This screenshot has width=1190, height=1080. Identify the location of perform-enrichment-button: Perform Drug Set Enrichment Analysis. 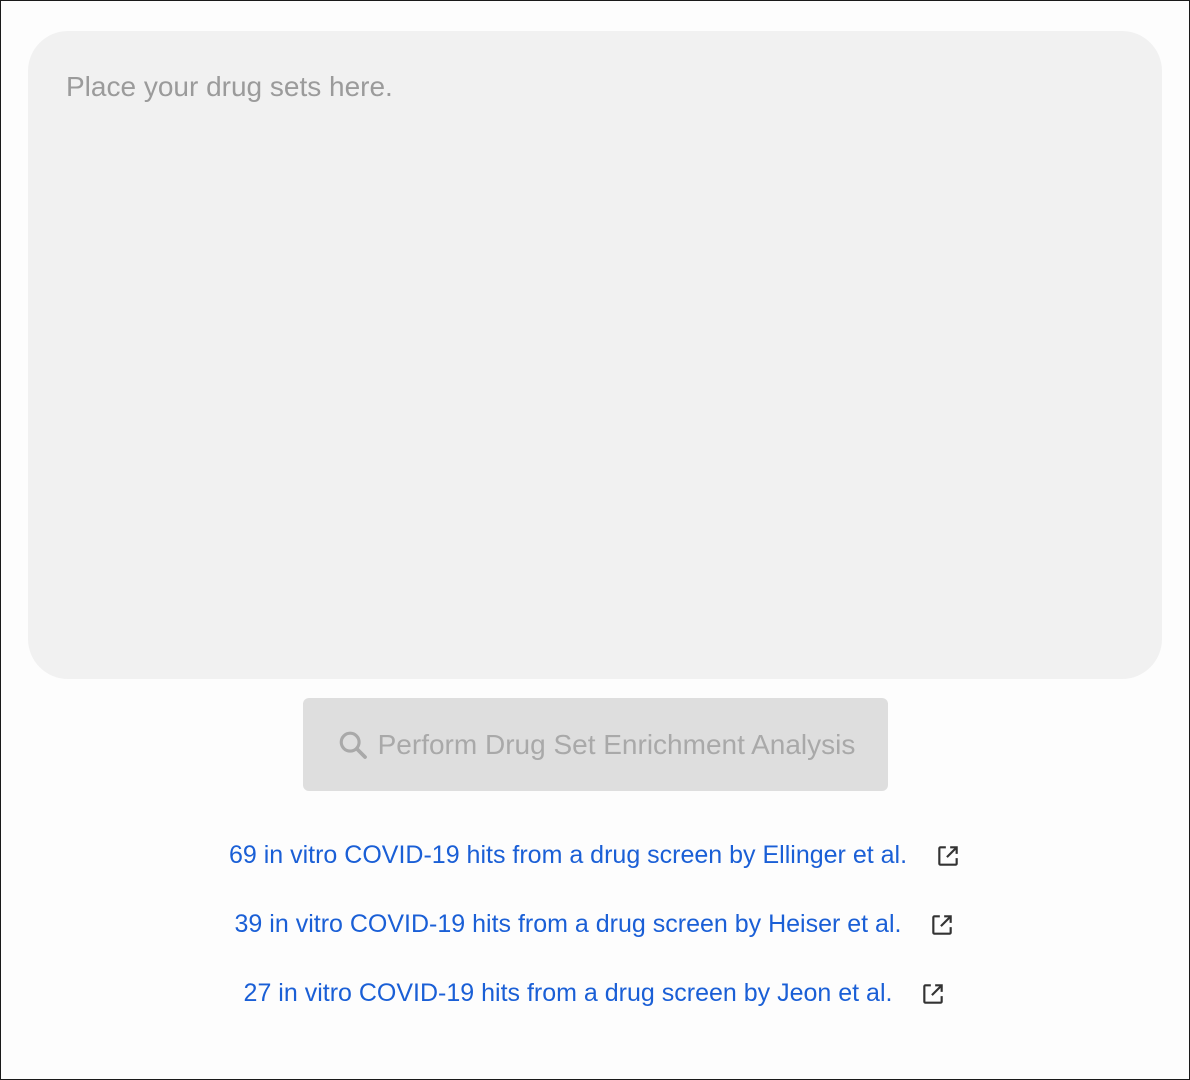
(595, 744).